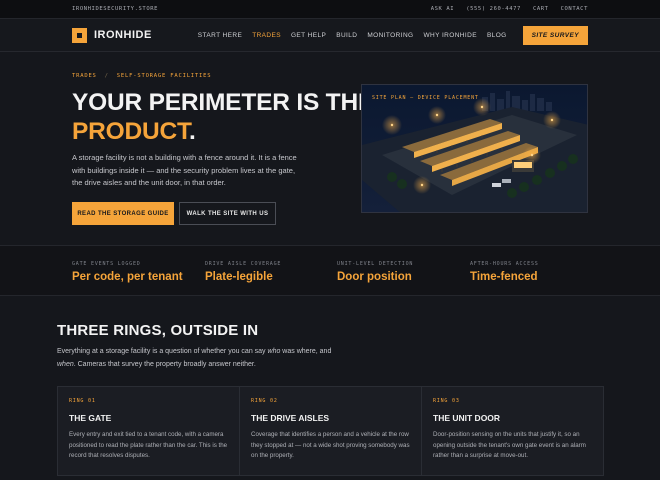 This screenshot has height=480, width=660. I want to click on nav-blog: BLOG, so click(497, 35).